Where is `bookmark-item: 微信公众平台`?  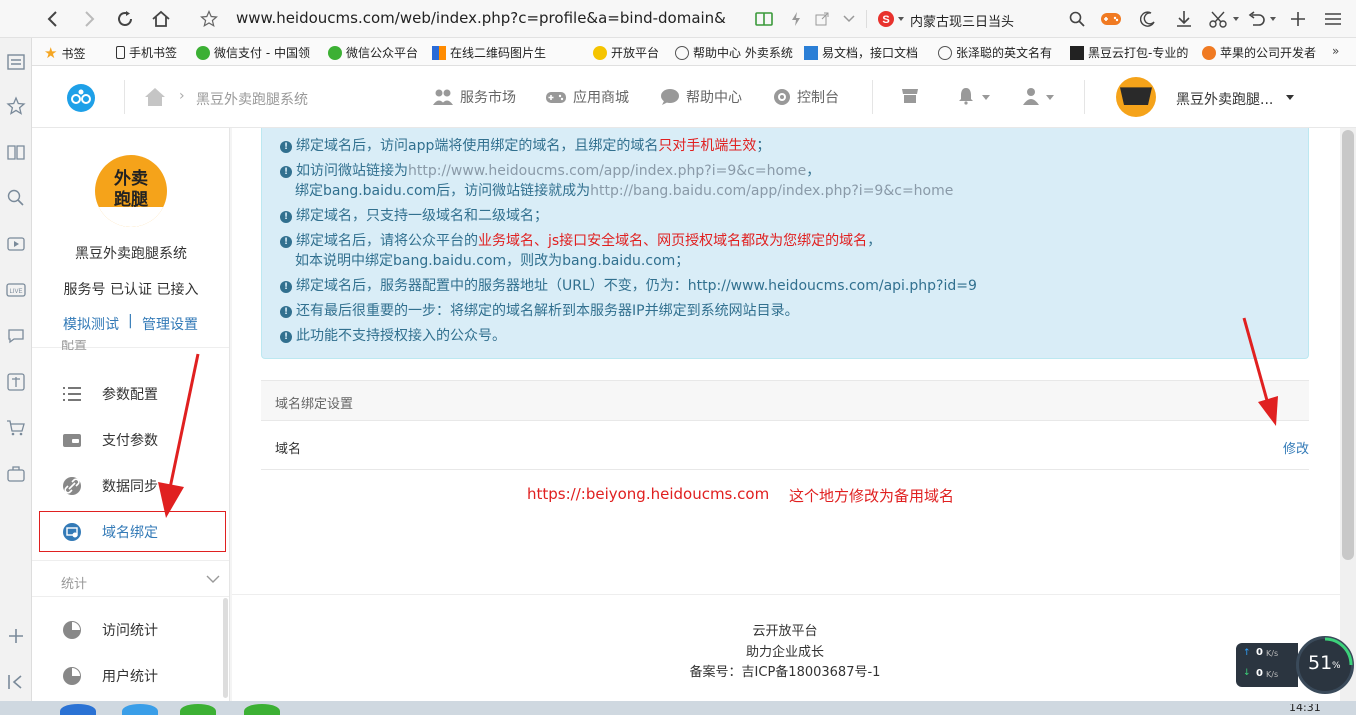
bookmark-item: 微信公众平台 is located at coordinates (373, 52).